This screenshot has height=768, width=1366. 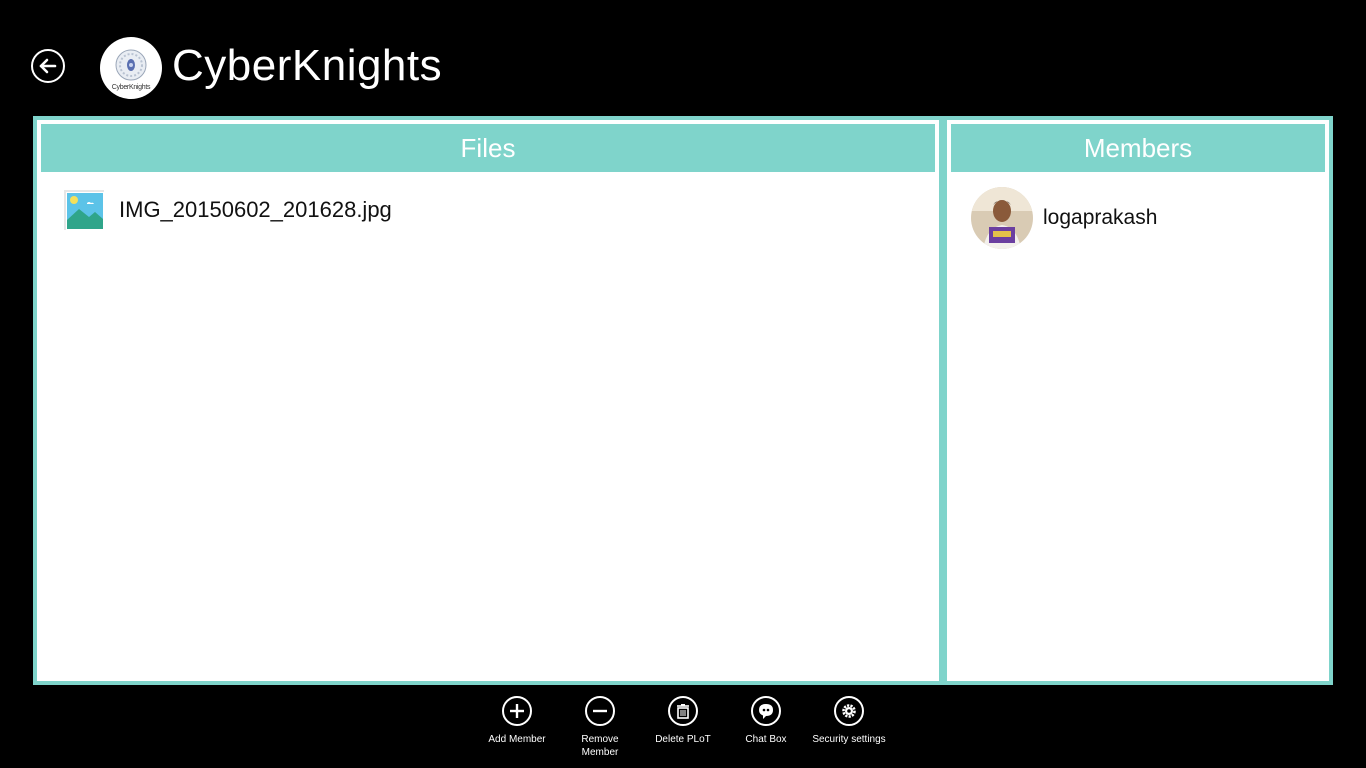 What do you see at coordinates (488, 148) in the screenshot?
I see `files-panel-header: Files` at bounding box center [488, 148].